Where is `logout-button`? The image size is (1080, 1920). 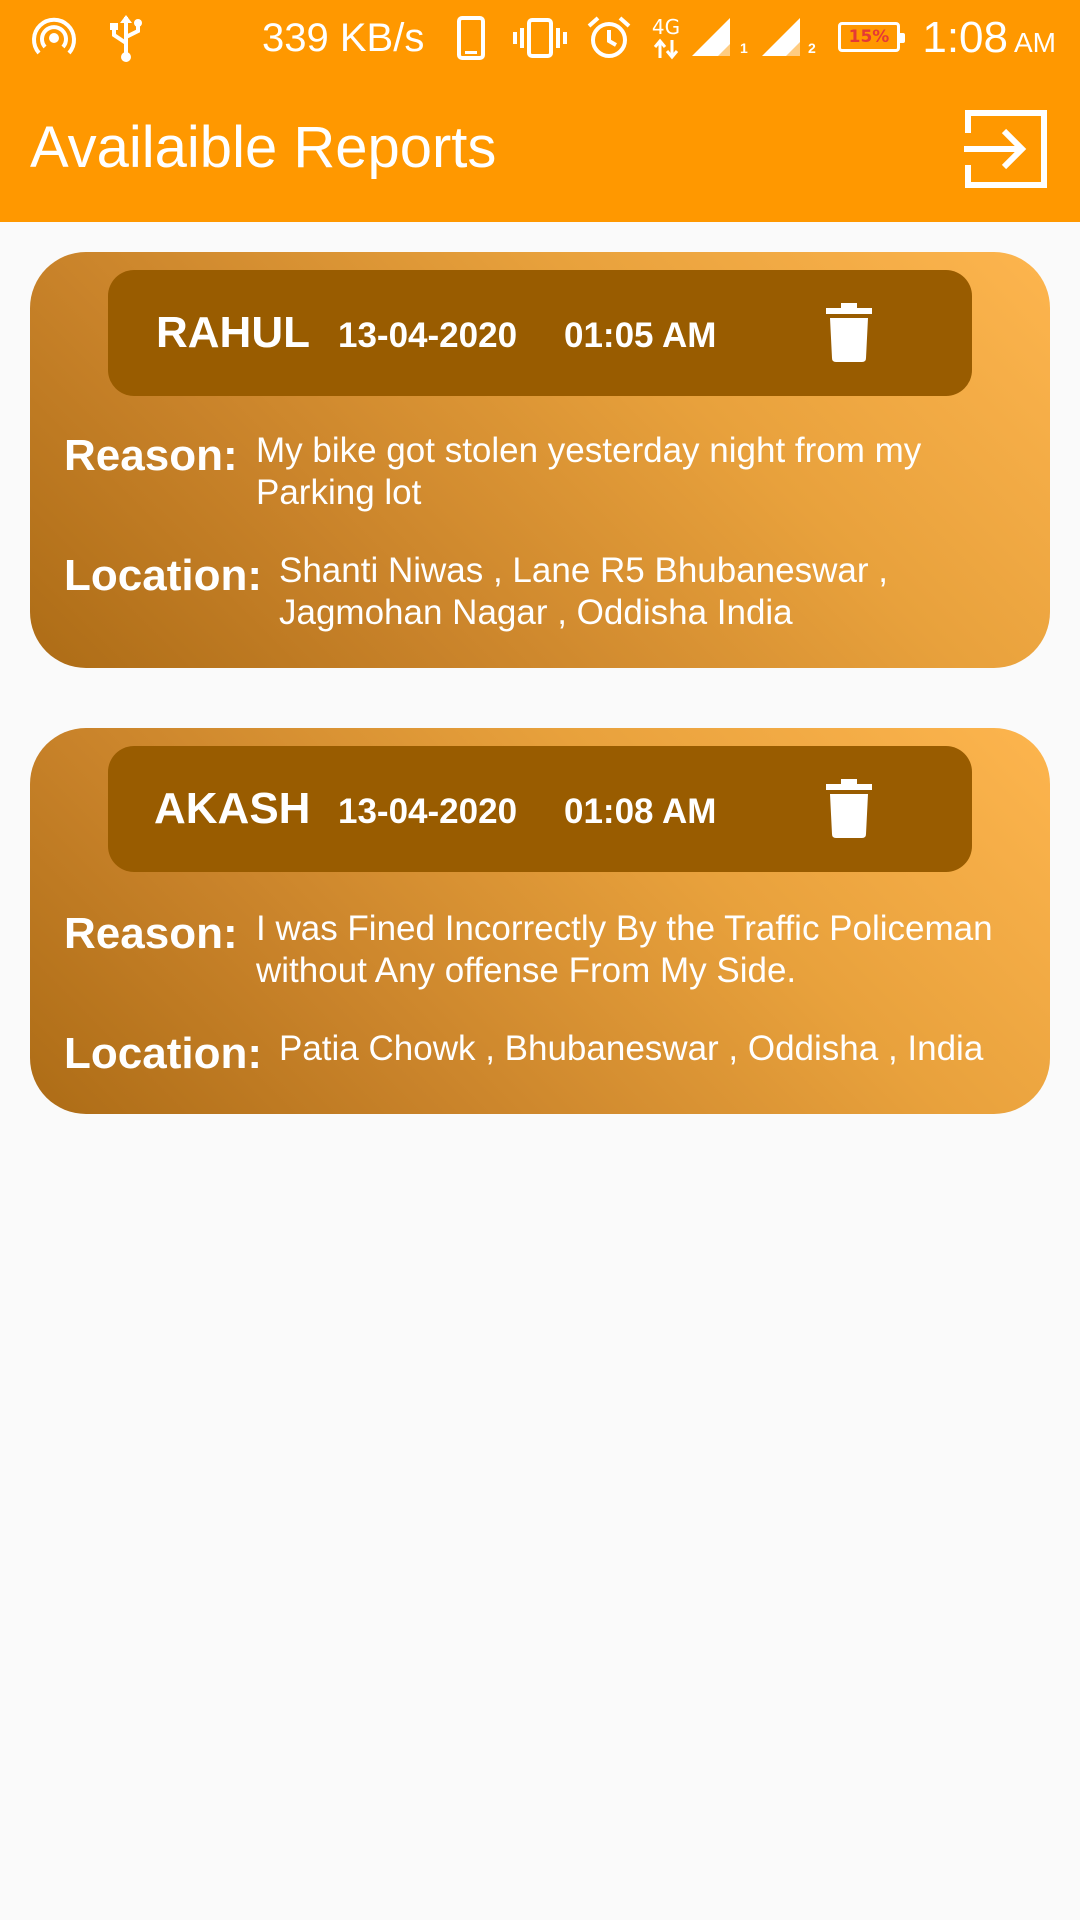
logout-button is located at coordinates (1007, 149).